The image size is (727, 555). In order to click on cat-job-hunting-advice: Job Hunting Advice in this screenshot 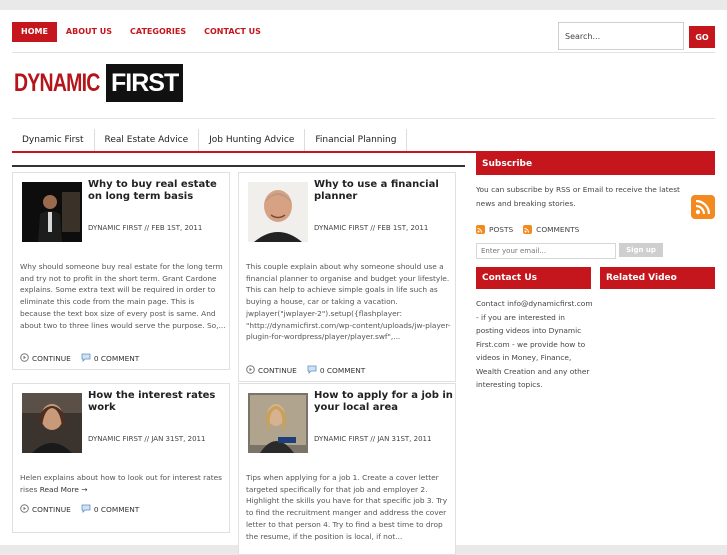, I will do `click(252, 140)`.